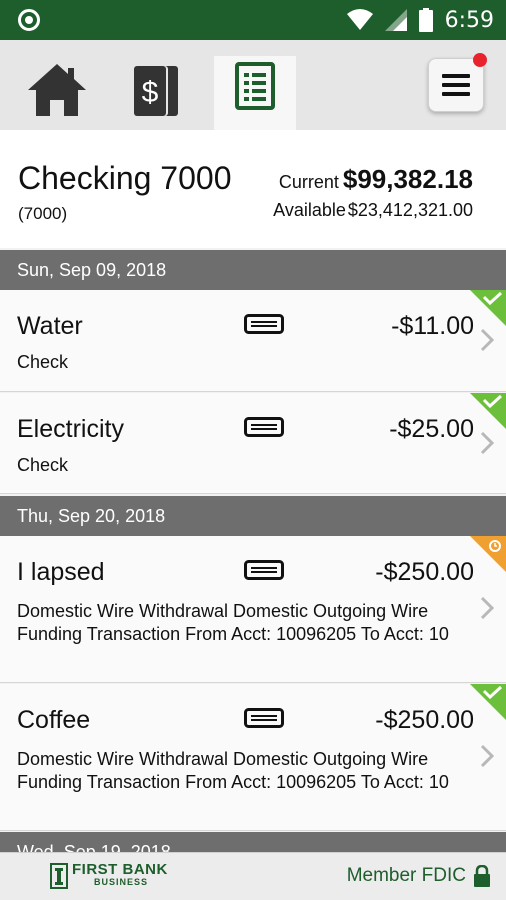  I want to click on status-bar: 6:59, so click(253, 20).